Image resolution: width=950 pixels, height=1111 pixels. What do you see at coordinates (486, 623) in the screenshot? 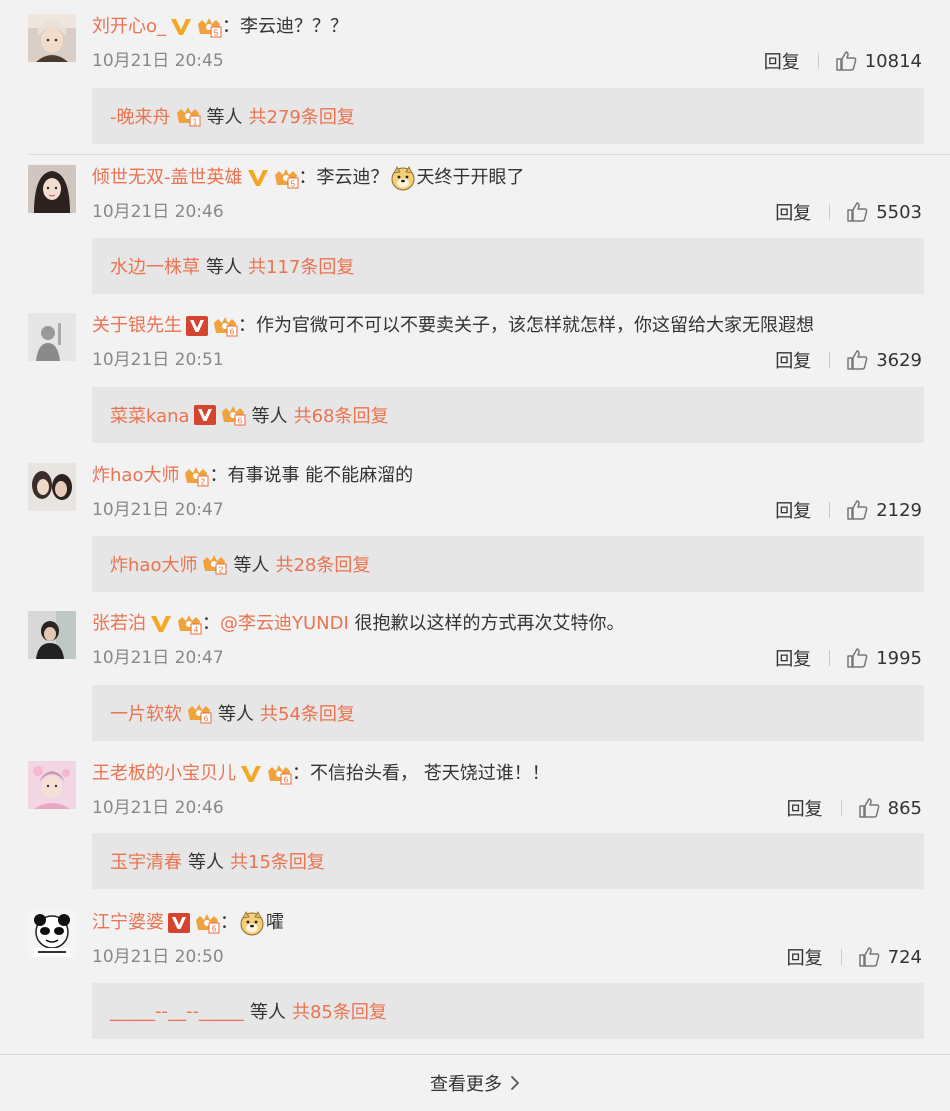
I see `comment-text: 很抱歉以这样的方式再次艾特你。` at bounding box center [486, 623].